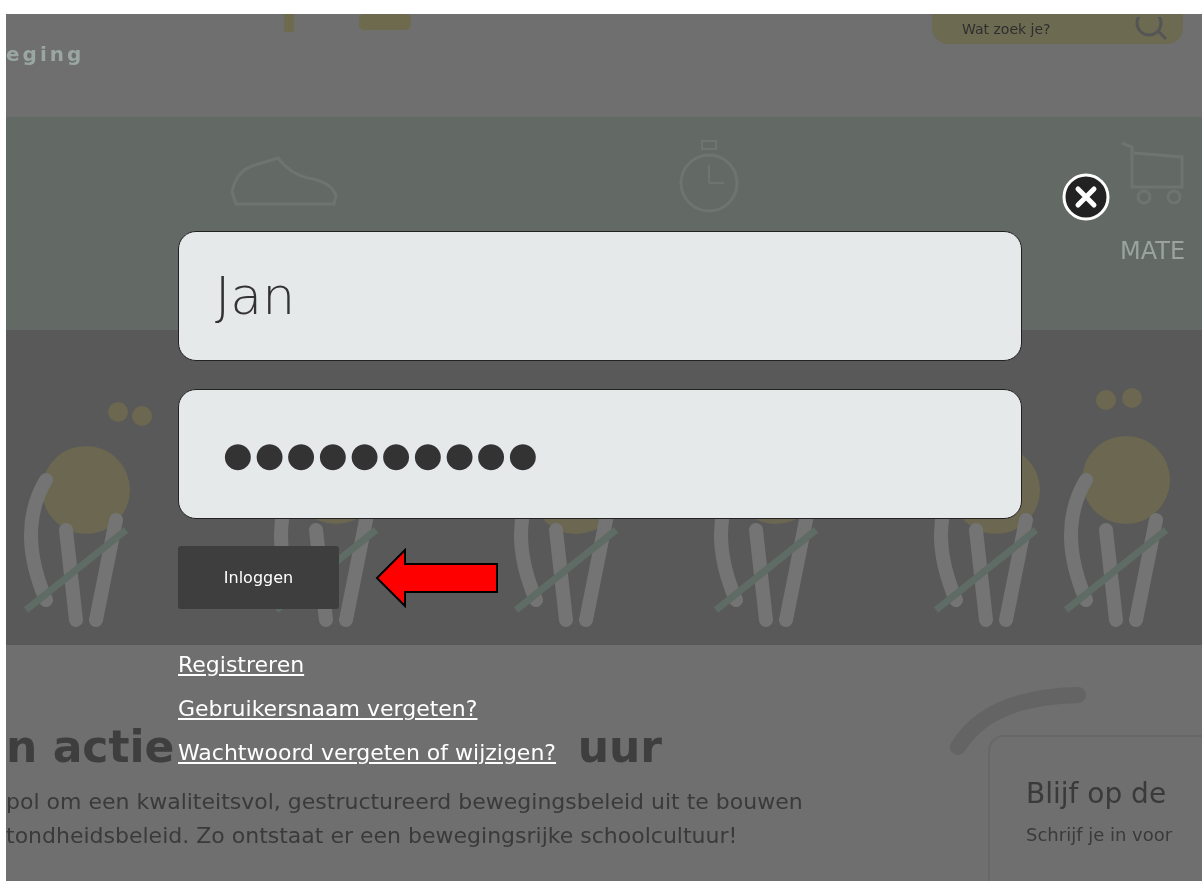 This screenshot has width=1202, height=881. Describe the element at coordinates (1086, 197) in the screenshot. I see `close-icon` at that location.